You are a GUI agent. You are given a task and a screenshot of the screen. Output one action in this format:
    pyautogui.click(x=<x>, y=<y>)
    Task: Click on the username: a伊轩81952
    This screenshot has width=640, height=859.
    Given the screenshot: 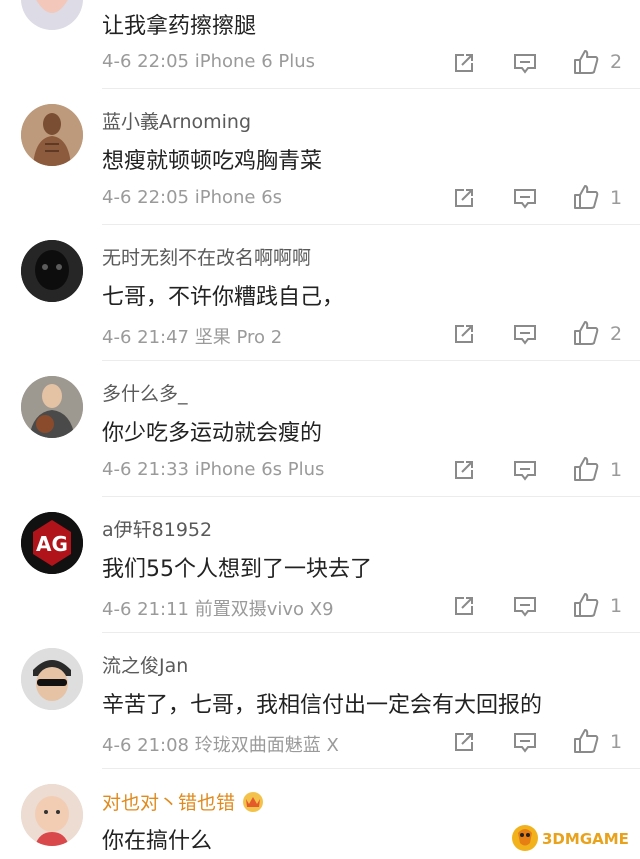 What is the action you would take?
    pyautogui.click(x=157, y=528)
    